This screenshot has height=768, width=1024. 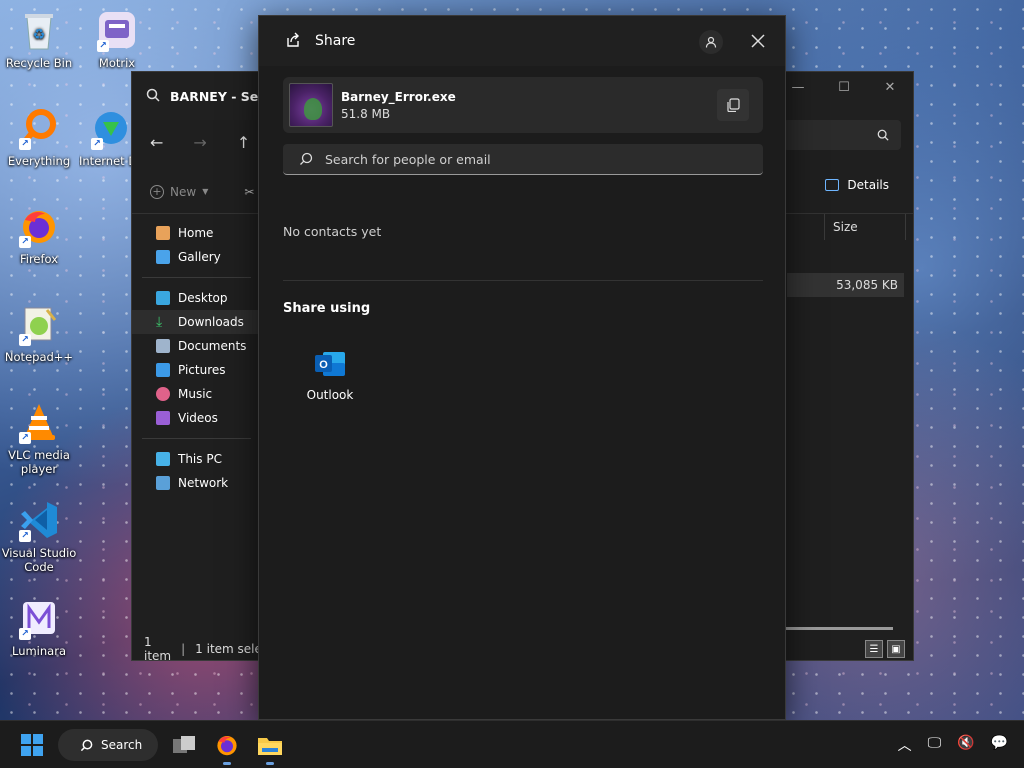 I want to click on details-button: Details, so click(x=857, y=185).